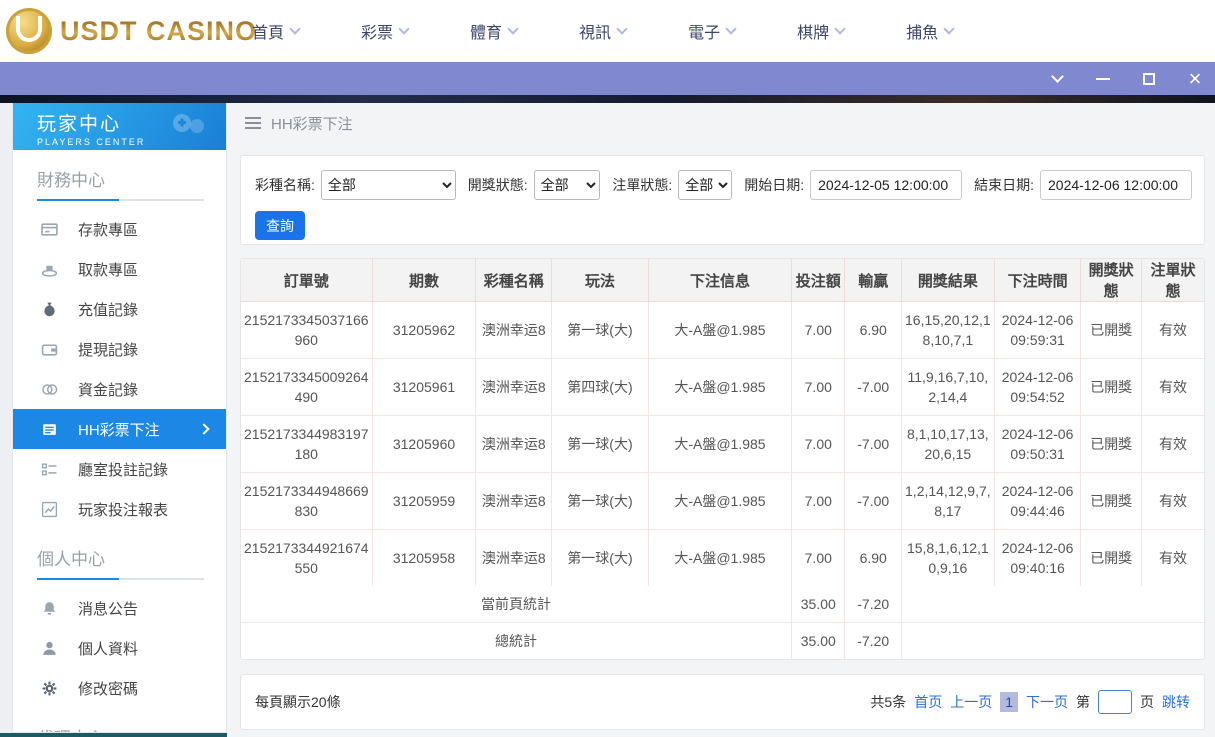  I want to click on next-page-link: 下一页, so click(1047, 702).